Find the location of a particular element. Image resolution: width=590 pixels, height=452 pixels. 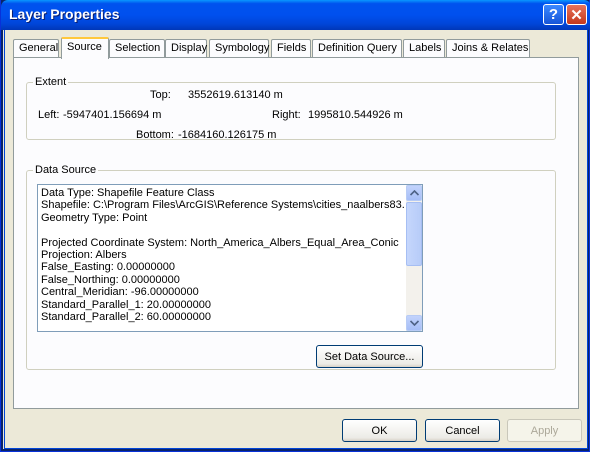

tab-display: Display is located at coordinates (186, 48).